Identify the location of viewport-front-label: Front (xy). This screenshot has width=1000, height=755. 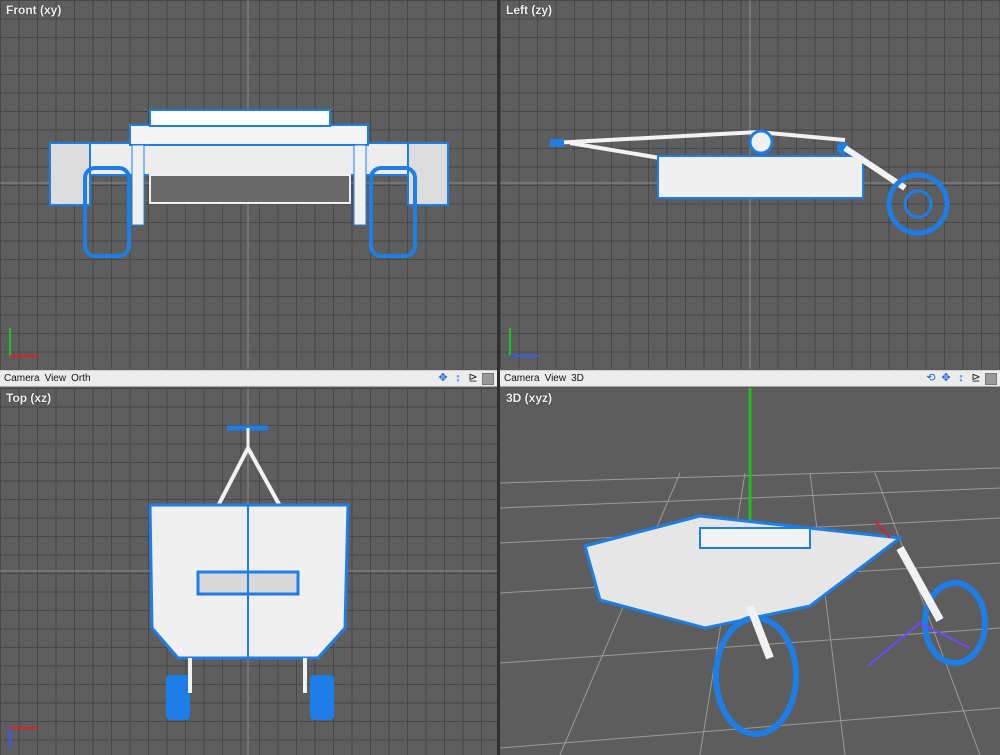
(34, 10).